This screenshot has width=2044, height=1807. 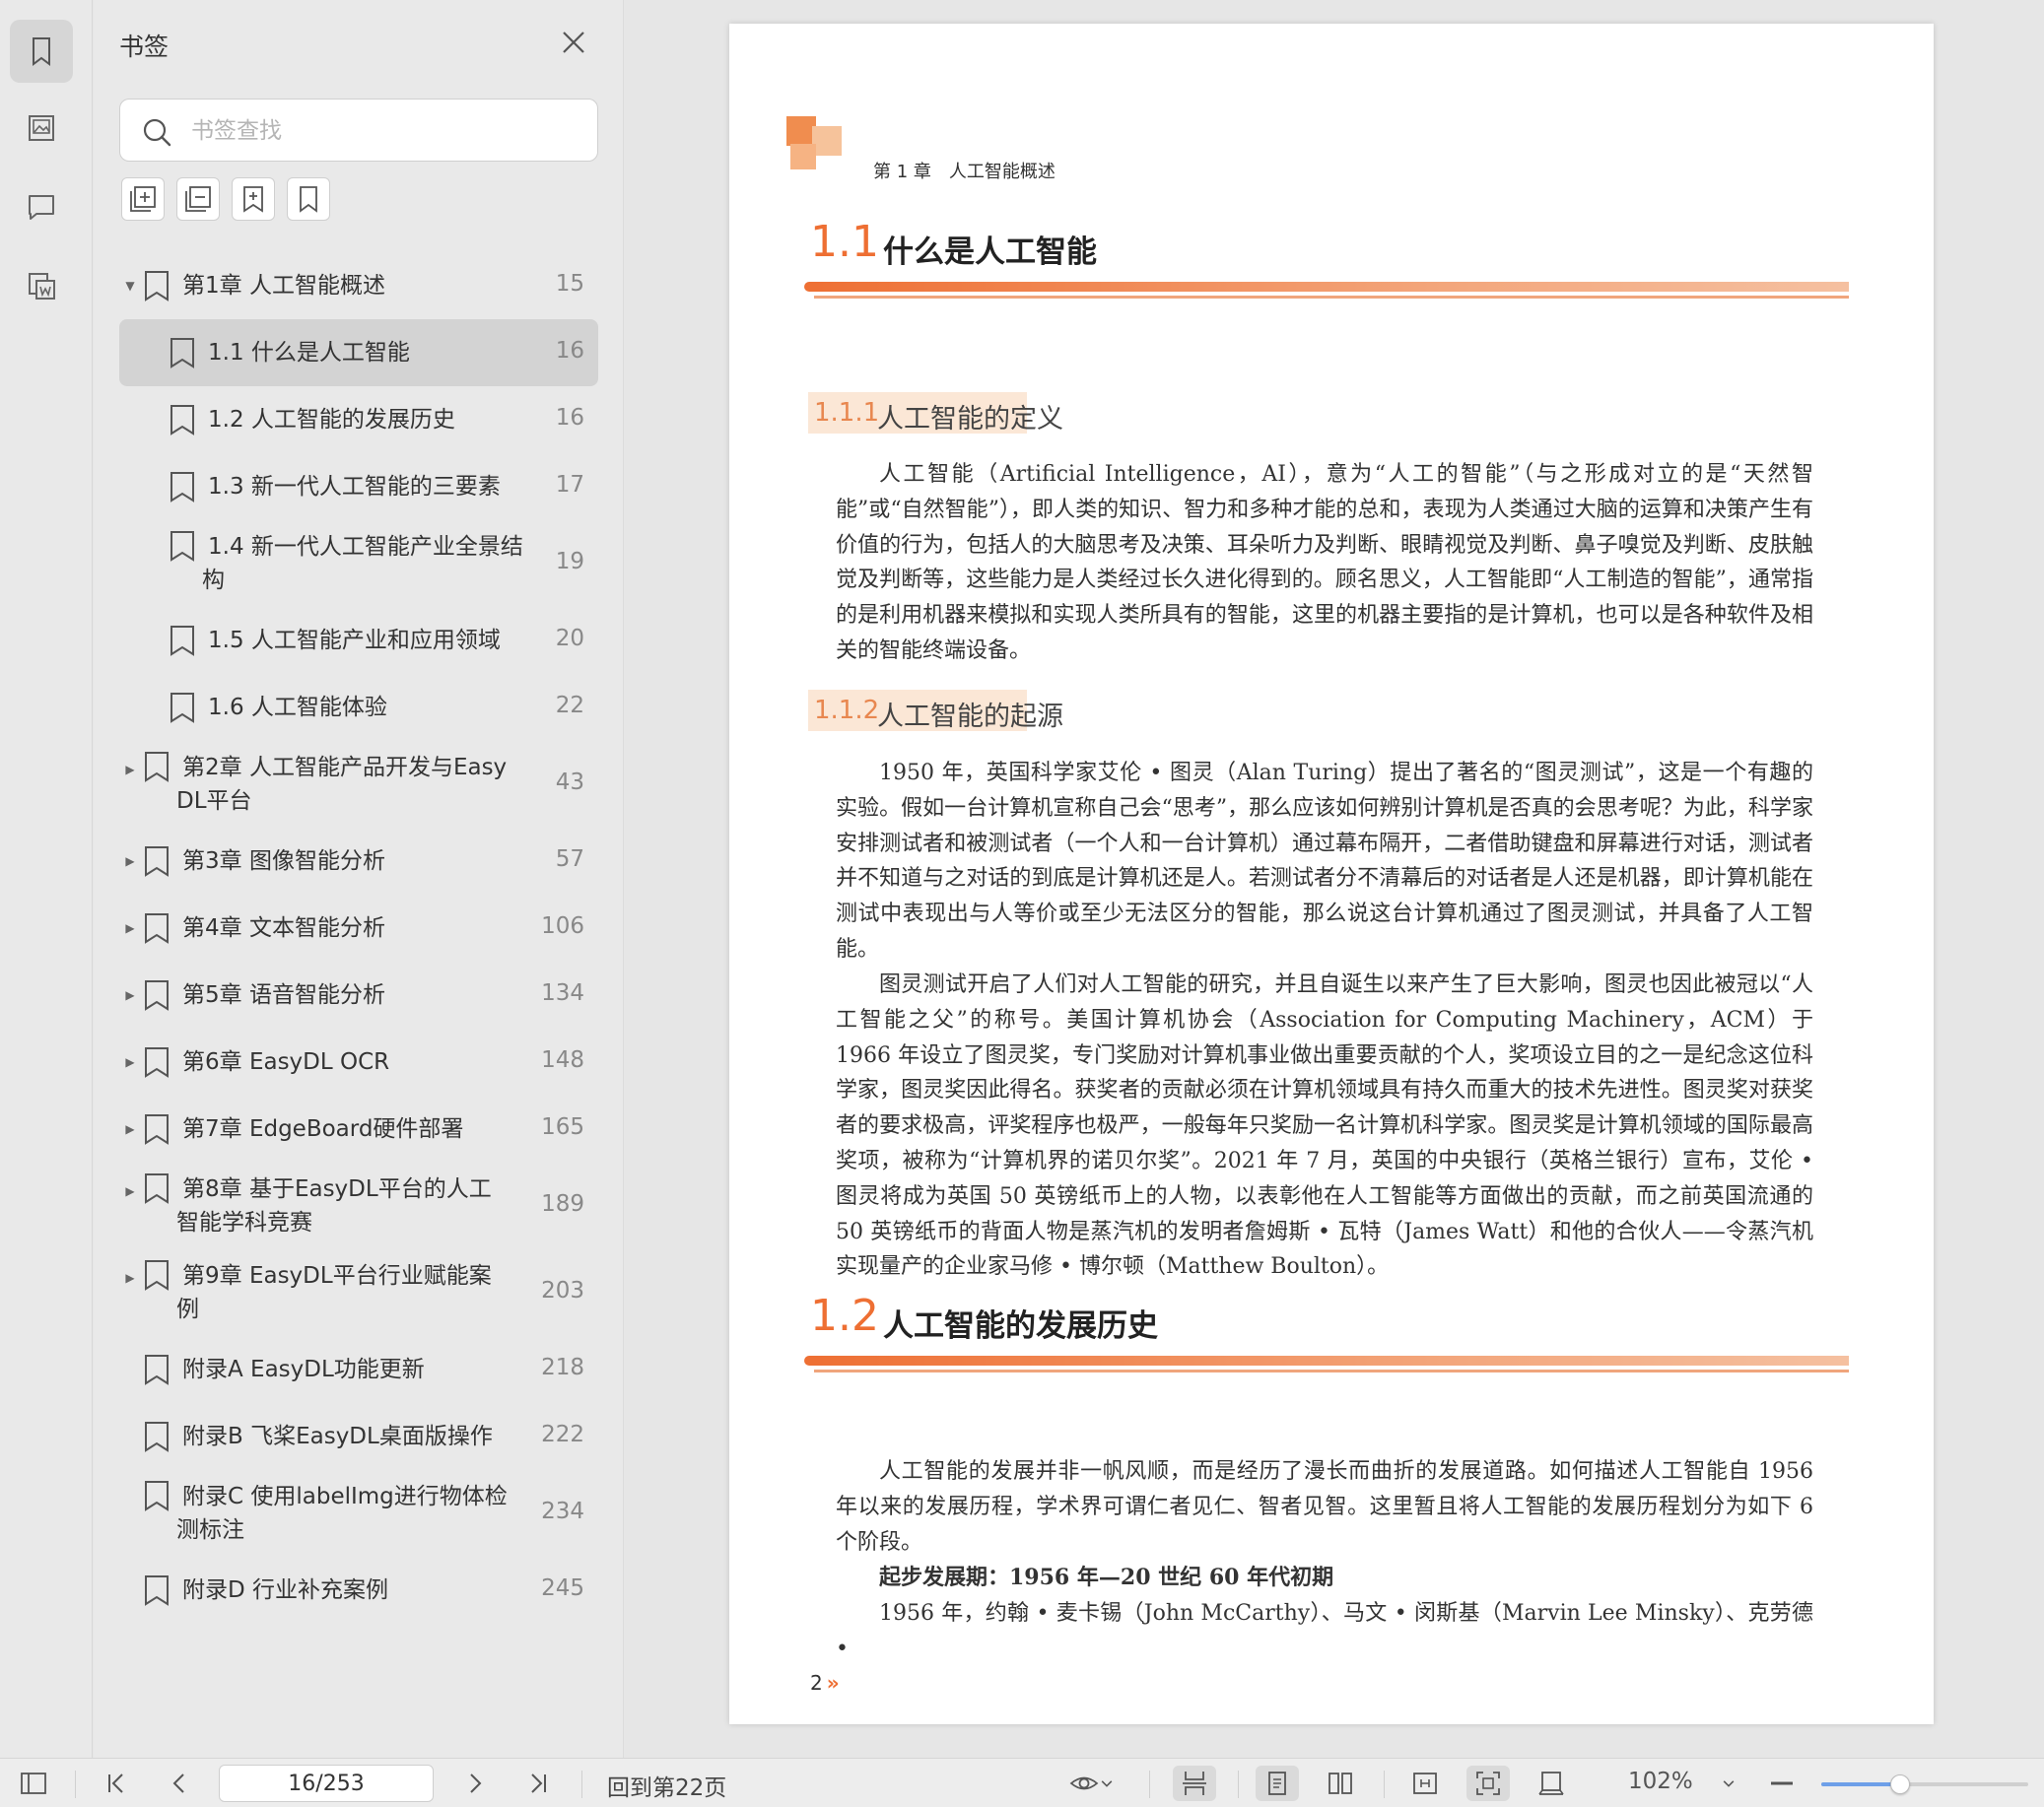 What do you see at coordinates (33, 1783) in the screenshot?
I see `toggle-sidebar-button` at bounding box center [33, 1783].